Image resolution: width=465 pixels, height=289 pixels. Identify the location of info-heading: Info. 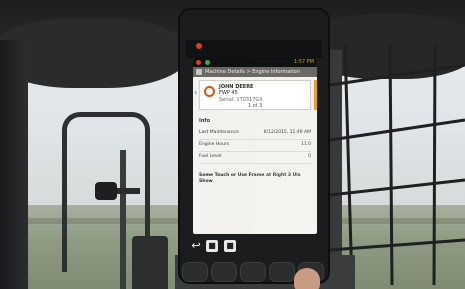
(205, 121).